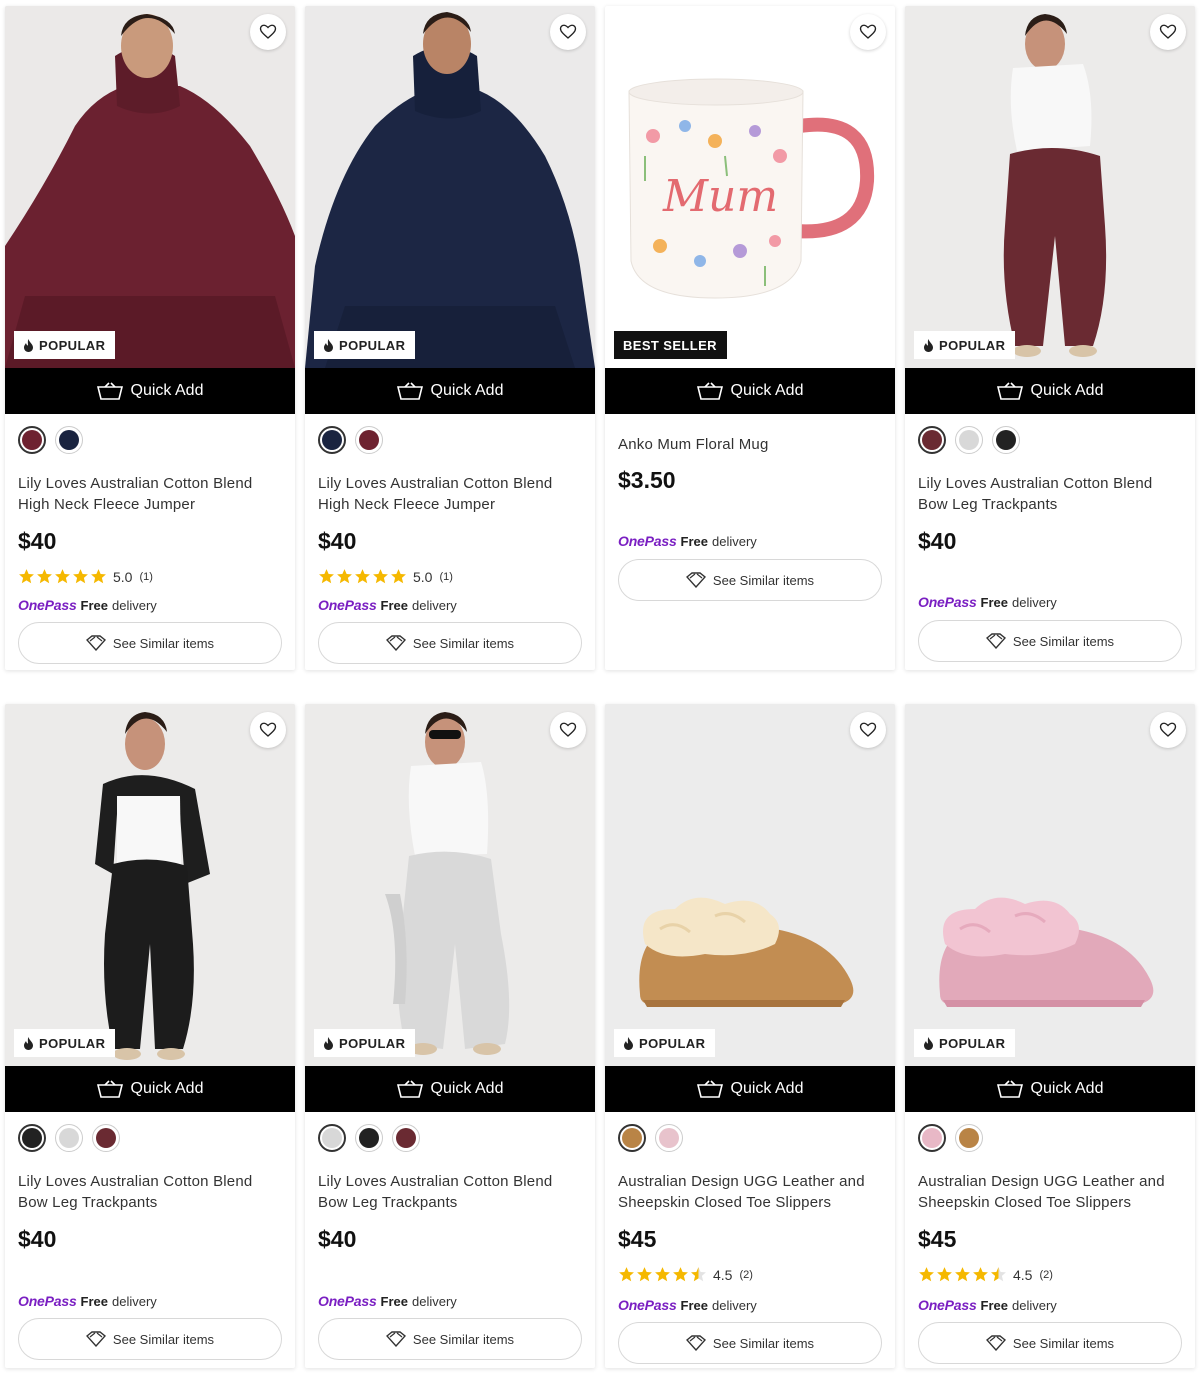 The image size is (1200, 1377). What do you see at coordinates (750, 444) in the screenshot?
I see `product-title: Anko Mum Floral Mug` at bounding box center [750, 444].